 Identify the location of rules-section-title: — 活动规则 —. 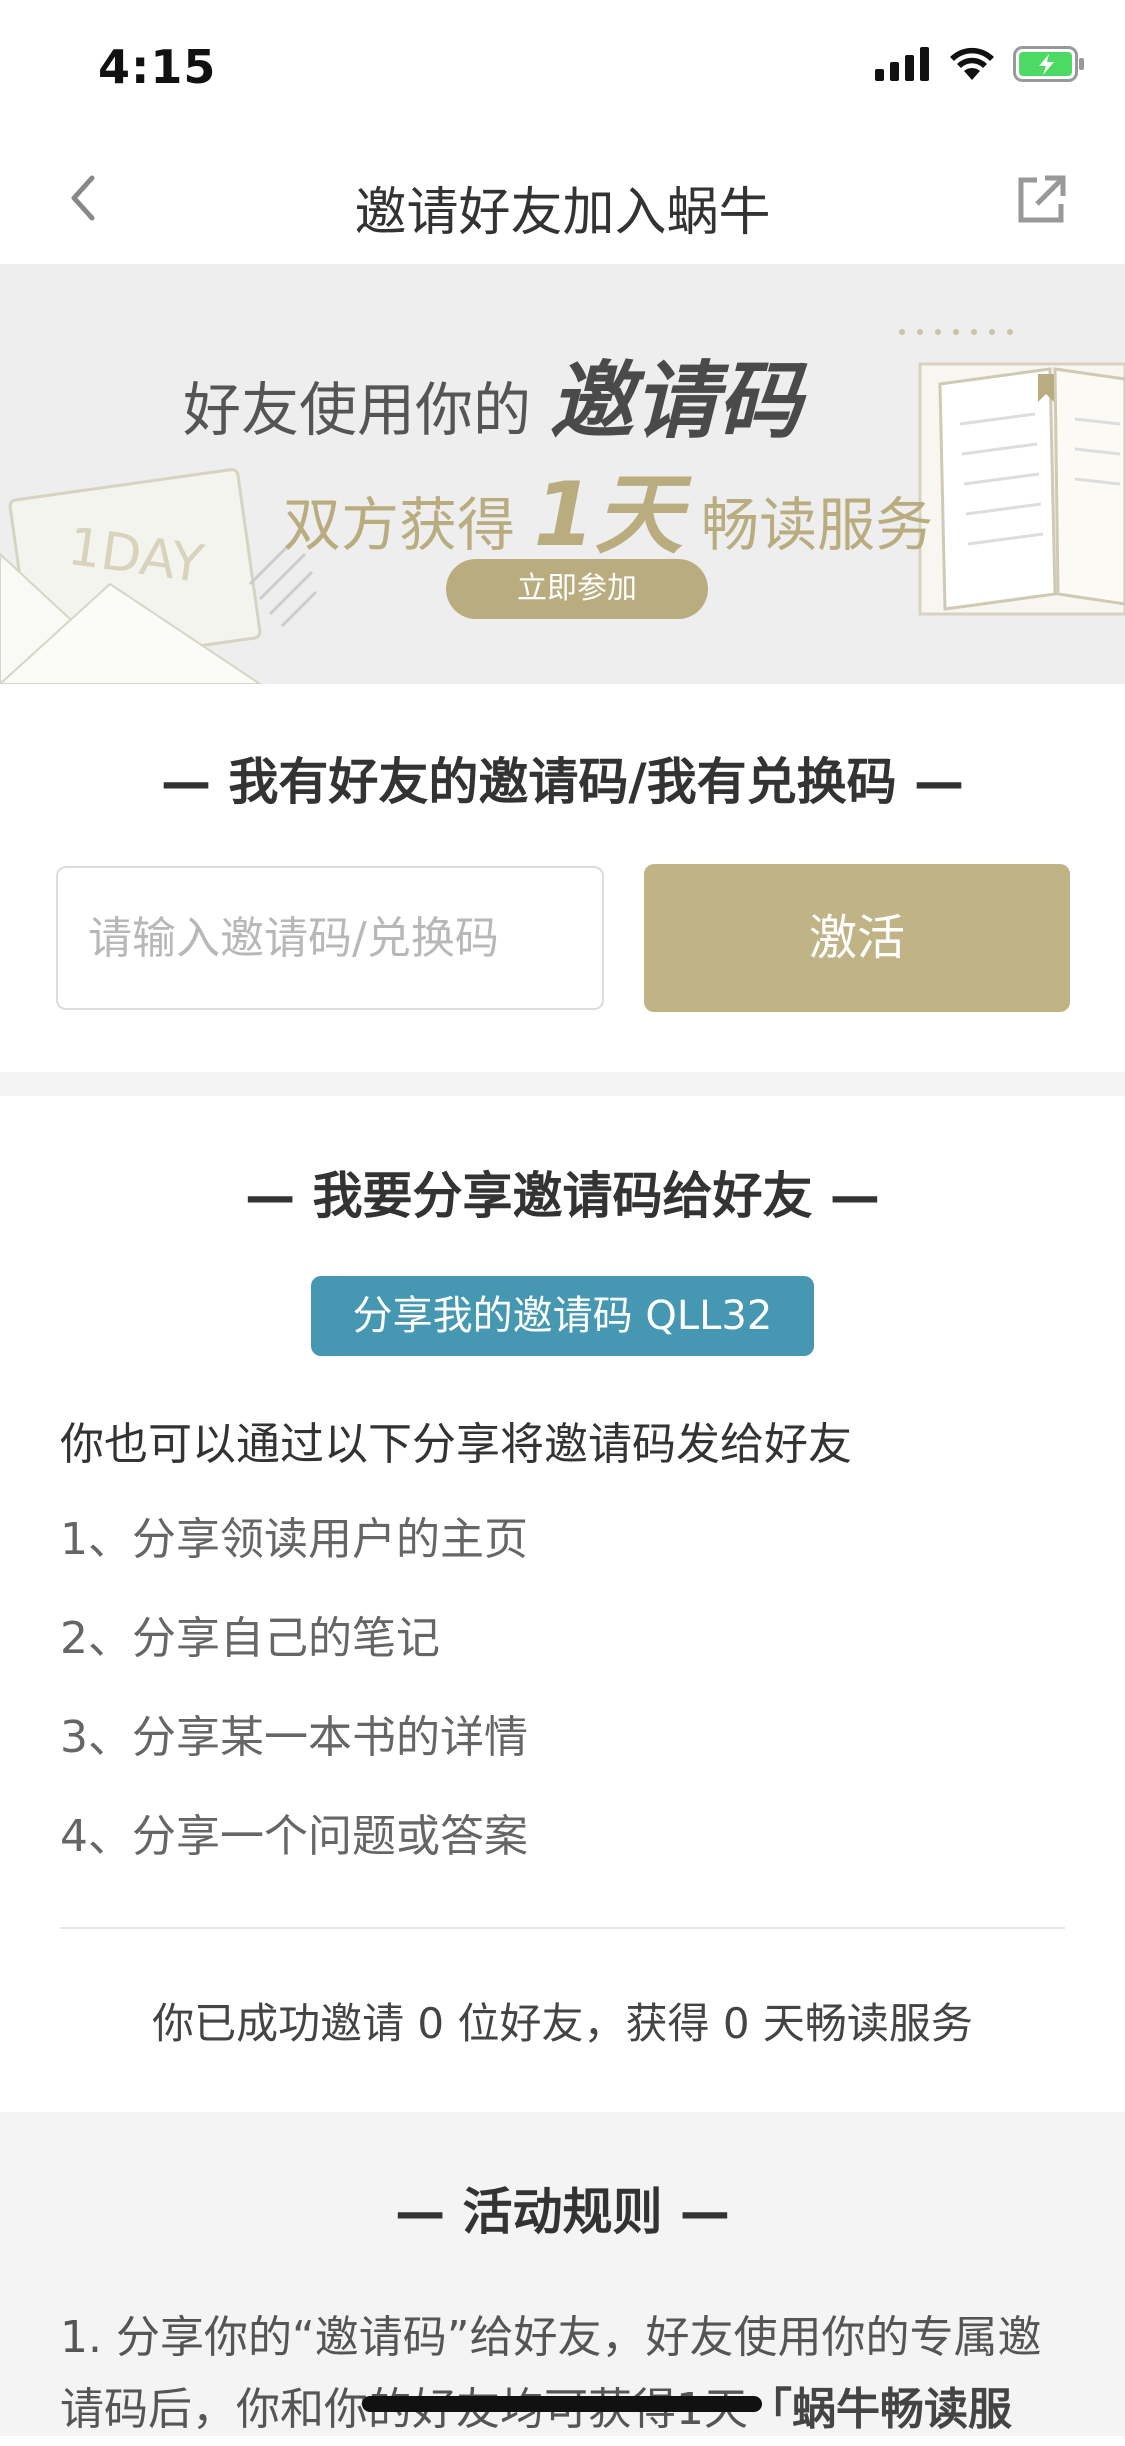
(562, 2212).